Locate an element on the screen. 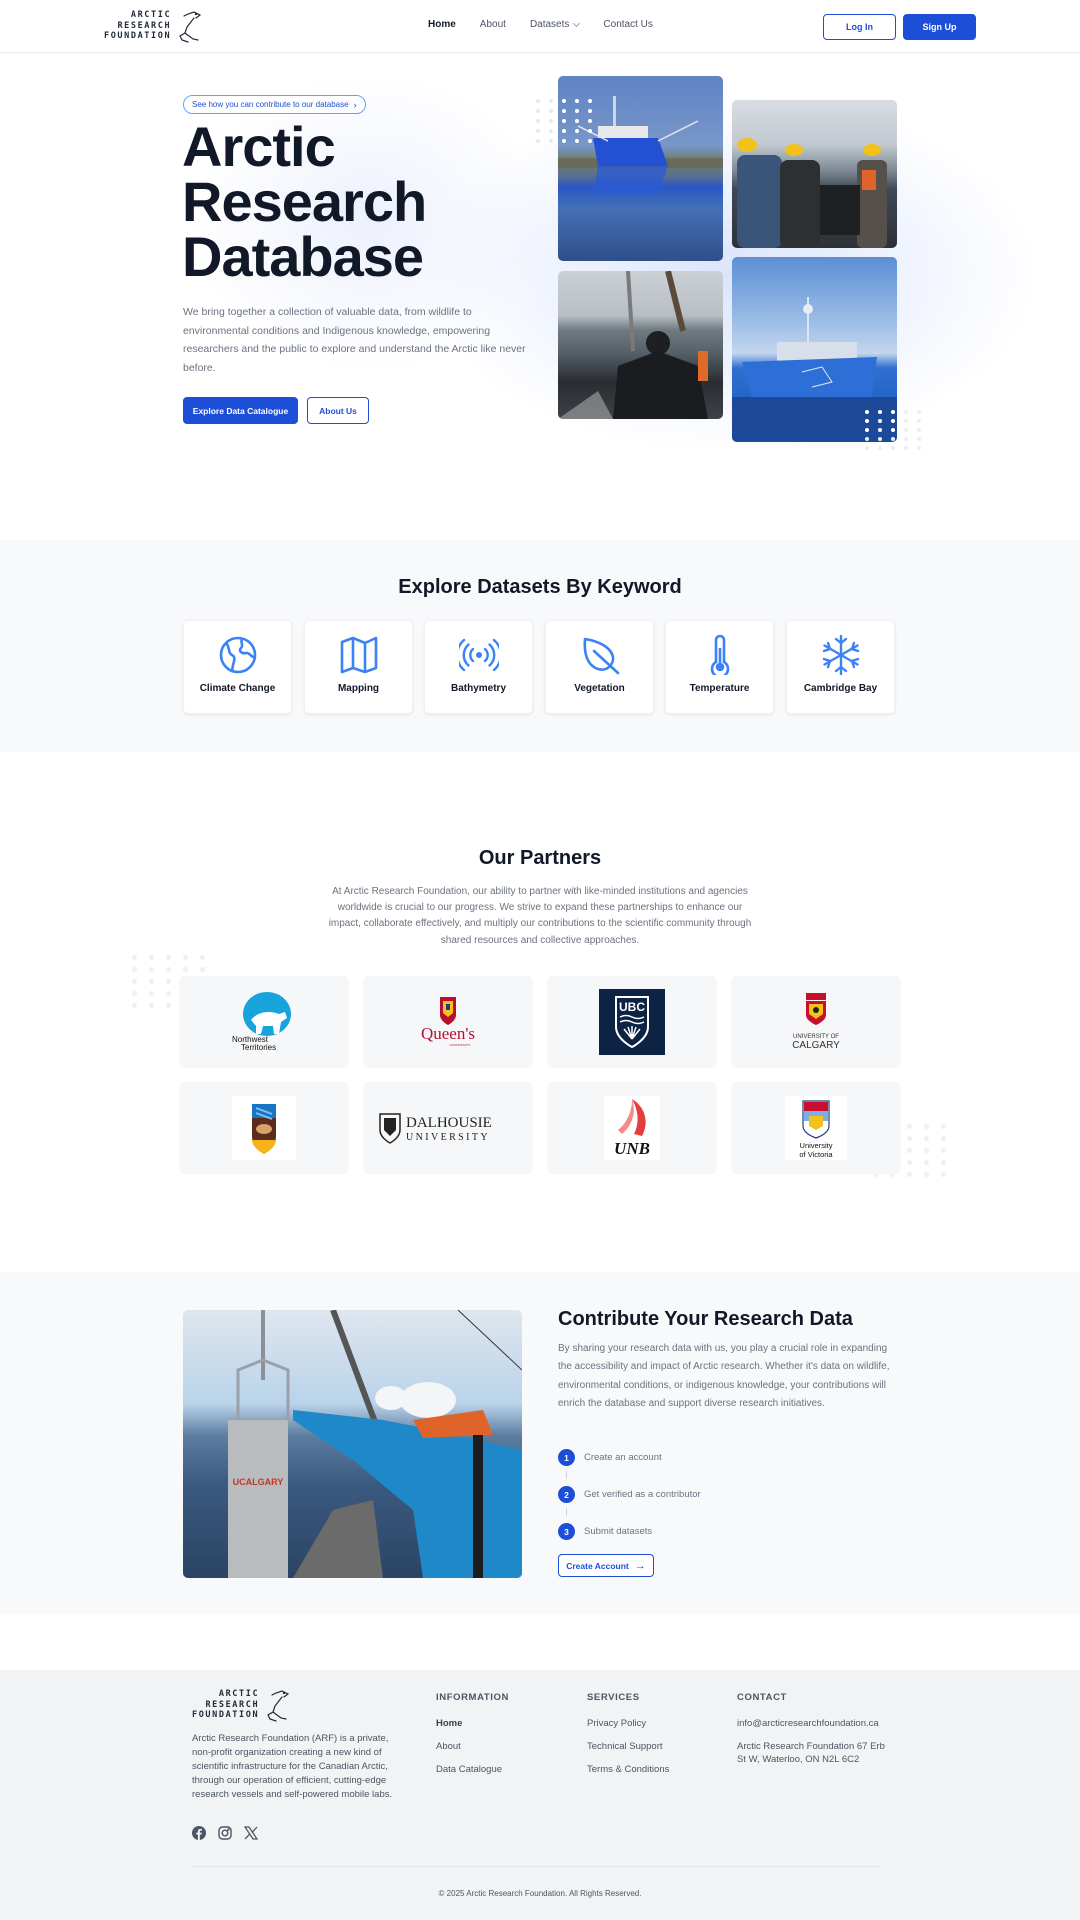 The height and width of the screenshot is (1920, 1080). footer-link-home: Home is located at coordinates (472, 1723).